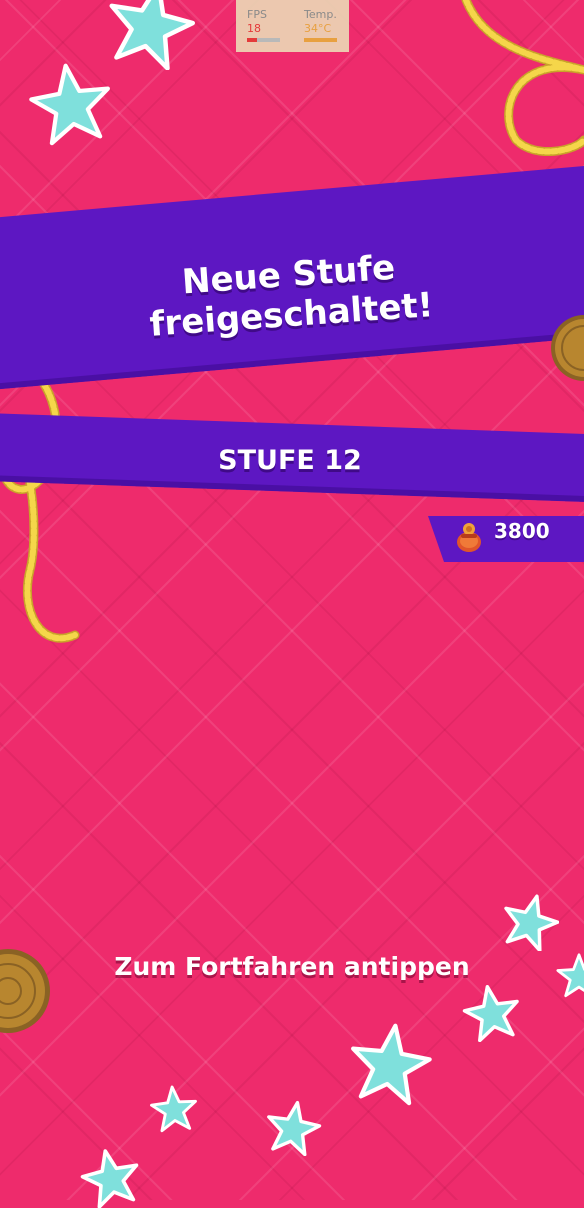 This screenshot has width=584, height=1208. What do you see at coordinates (320, 40) in the screenshot?
I see `temp-bar` at bounding box center [320, 40].